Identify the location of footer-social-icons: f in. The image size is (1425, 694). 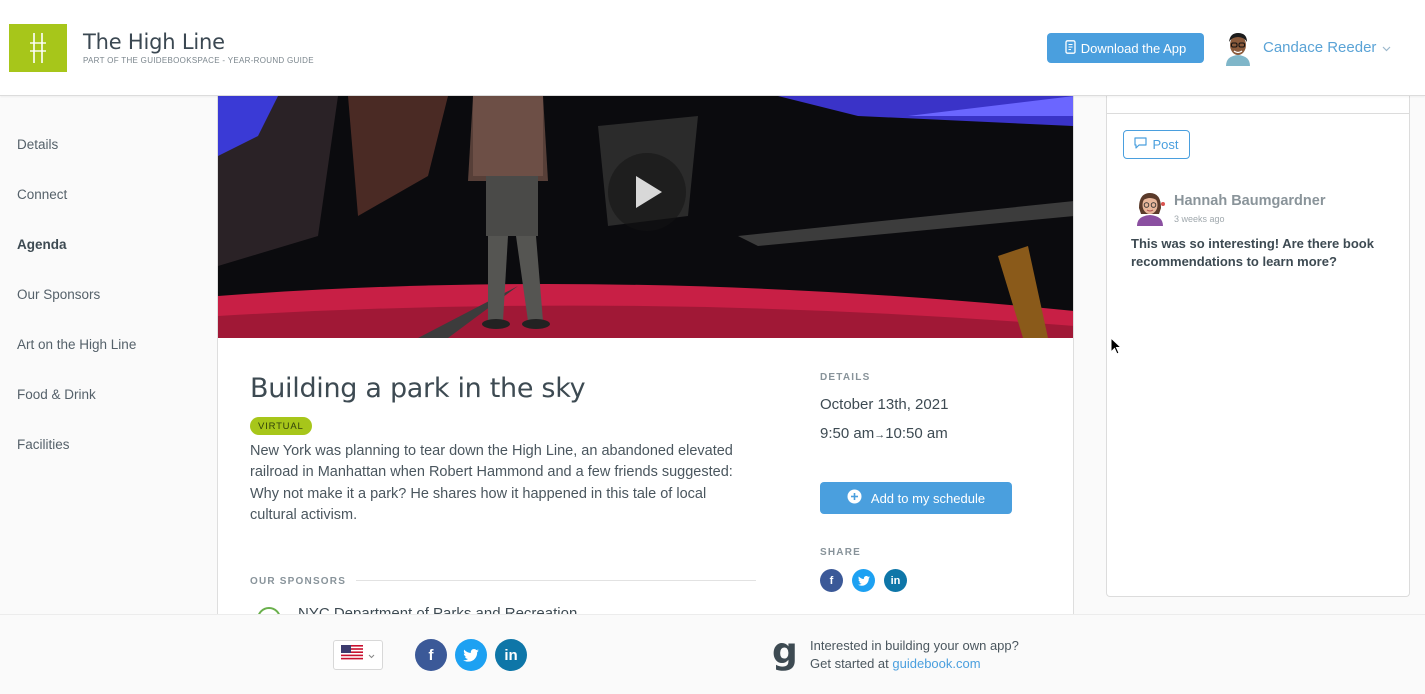
(471, 655).